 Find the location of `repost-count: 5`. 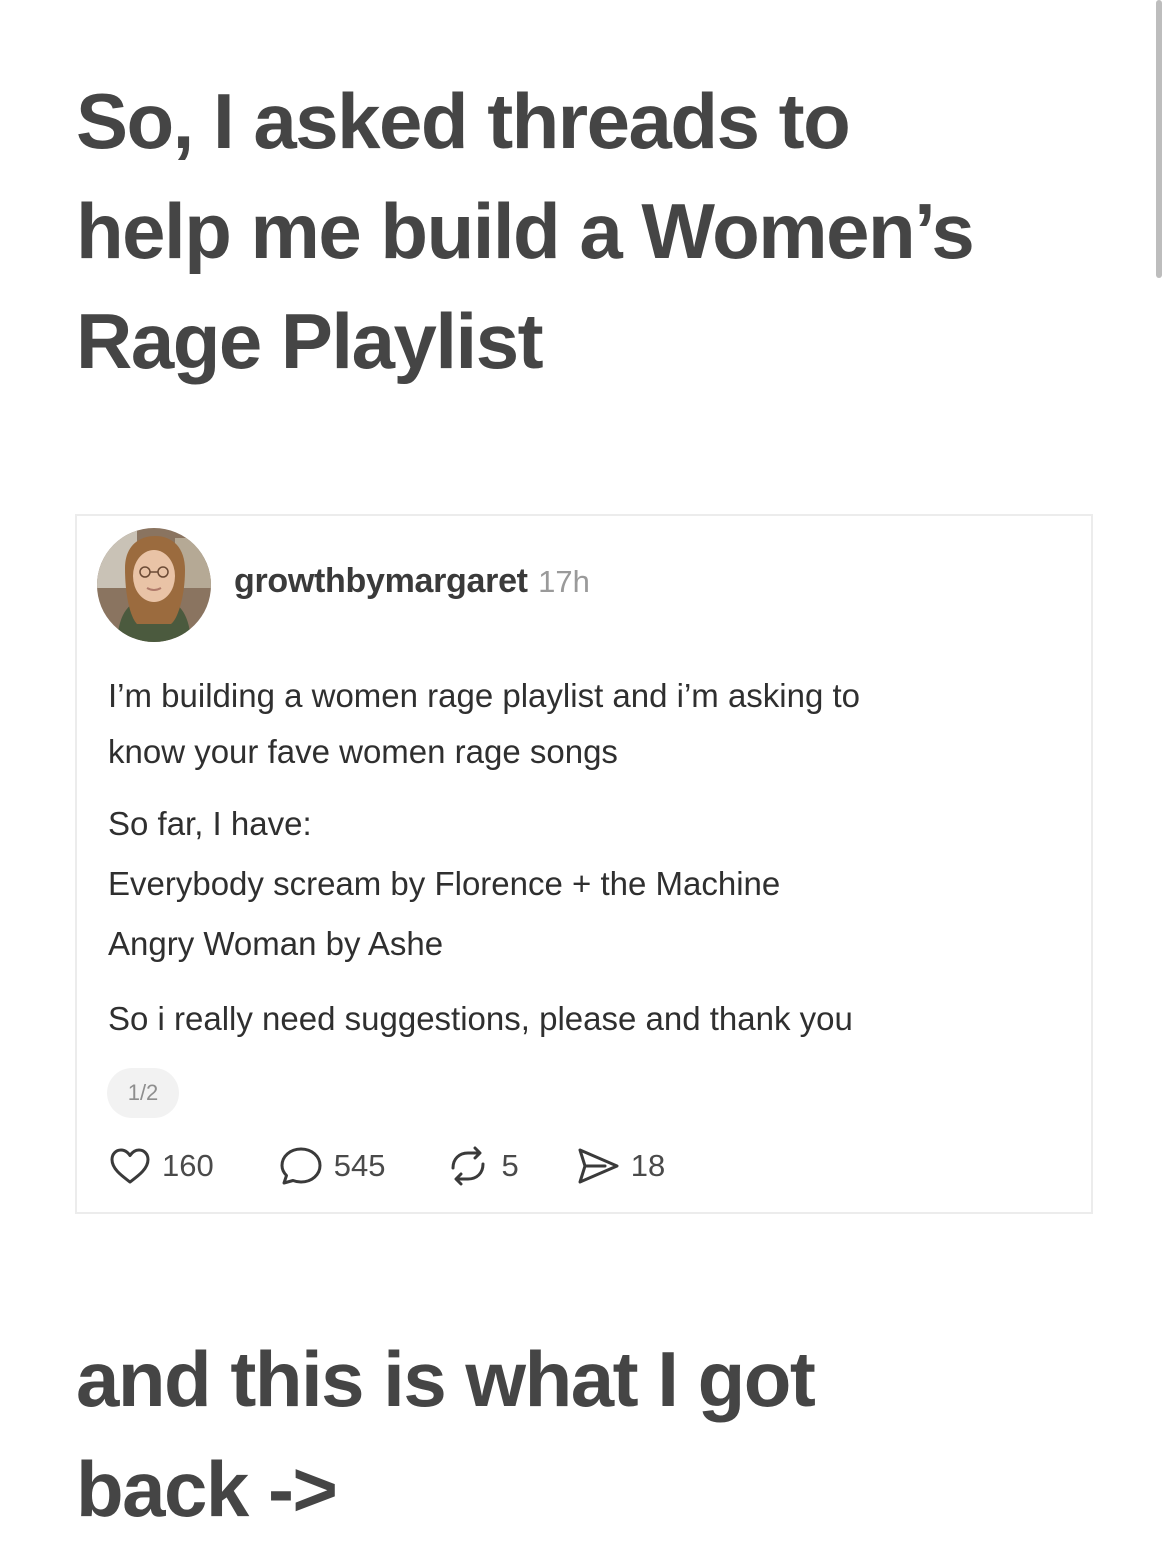

repost-count: 5 is located at coordinates (510, 1165).